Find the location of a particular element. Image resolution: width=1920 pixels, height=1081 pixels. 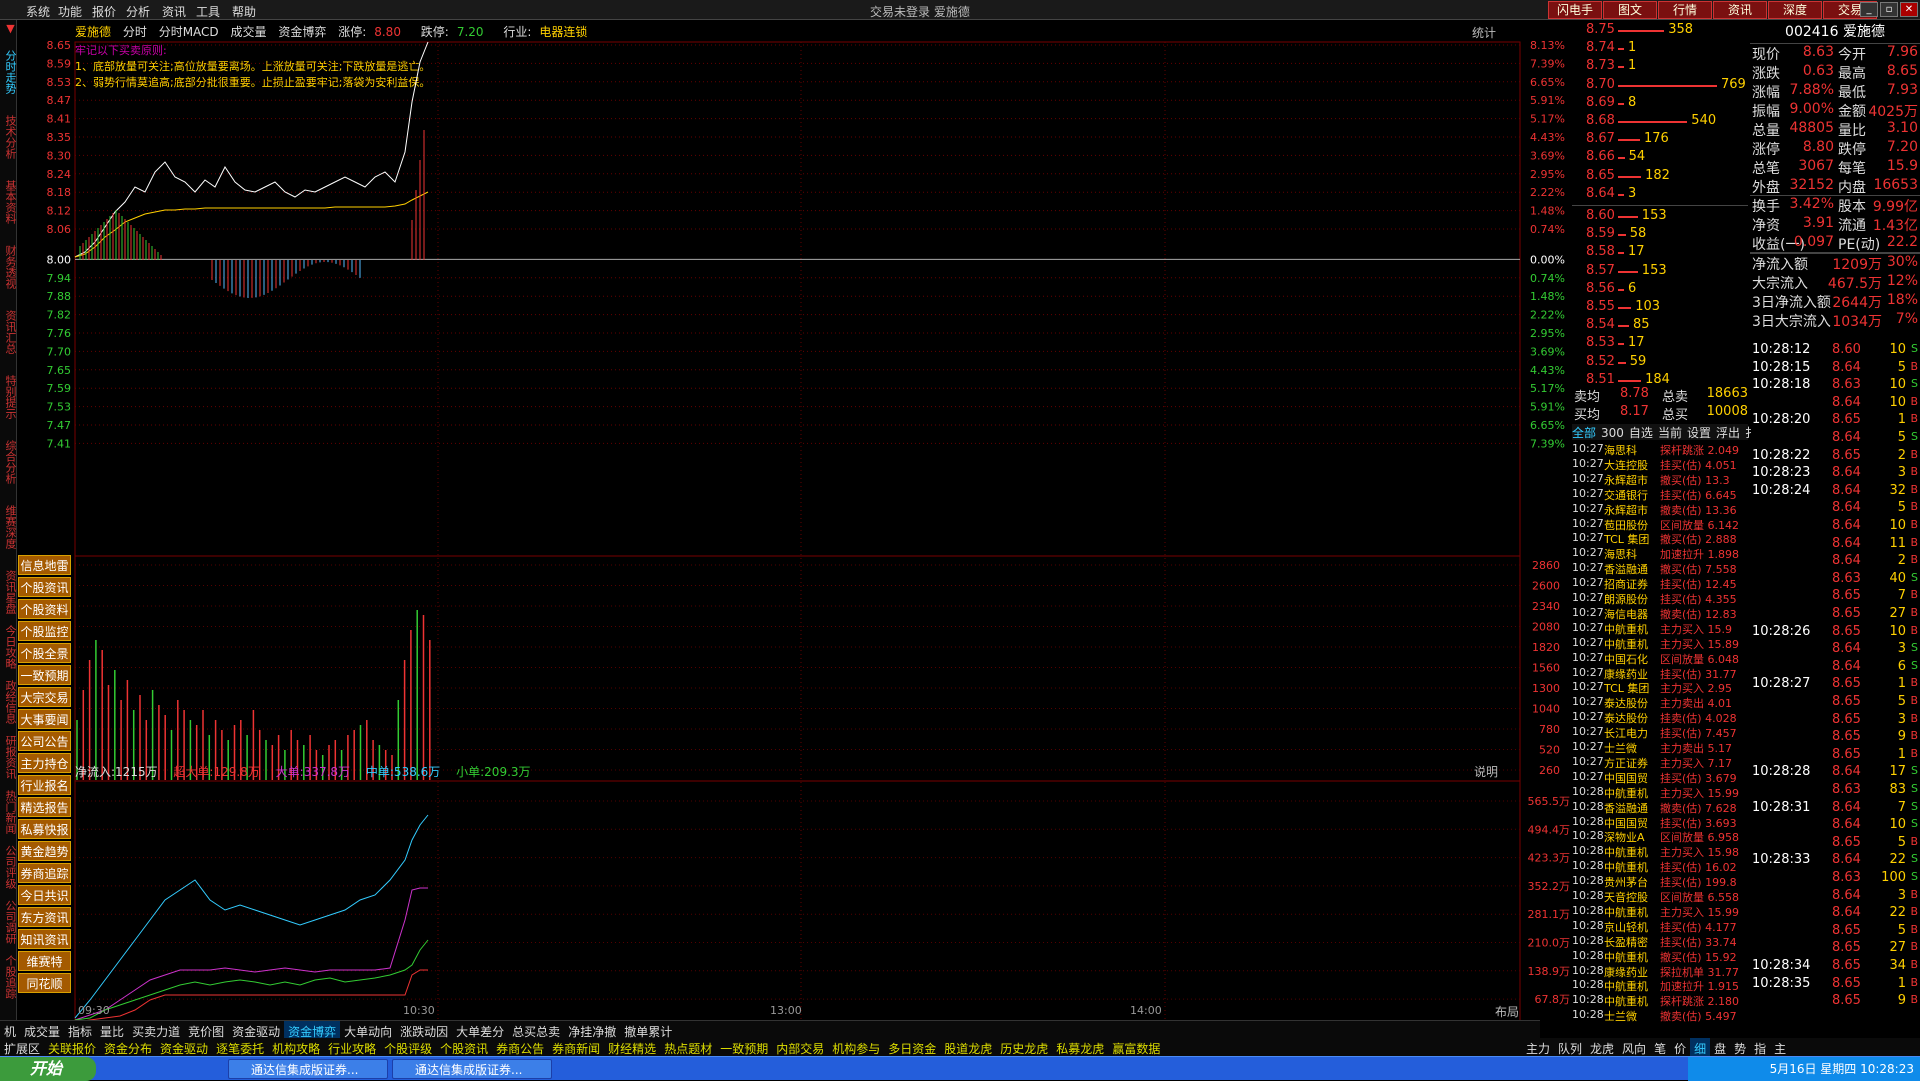

radar-filter-tab: 300 is located at coordinates (1612, 433).